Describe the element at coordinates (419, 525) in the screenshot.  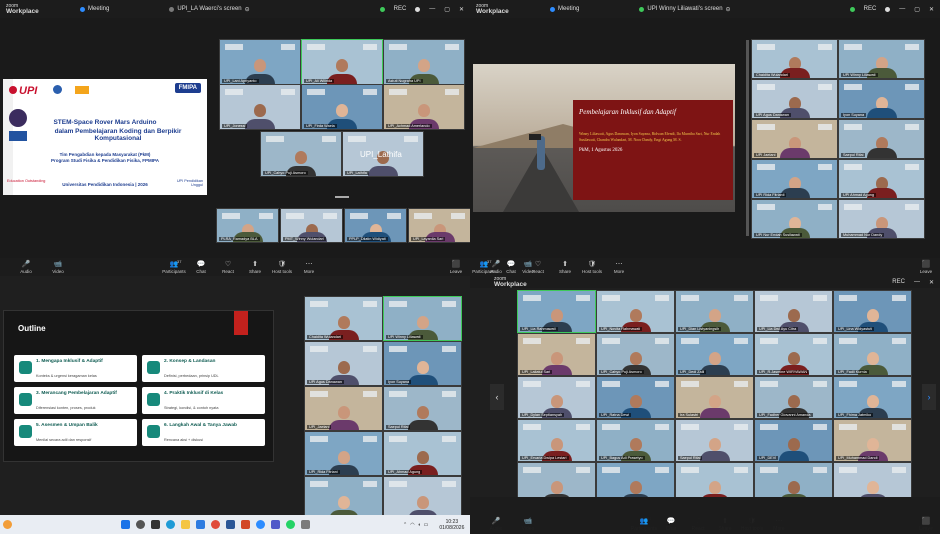
I see `volume-icon: ◖` at that location.